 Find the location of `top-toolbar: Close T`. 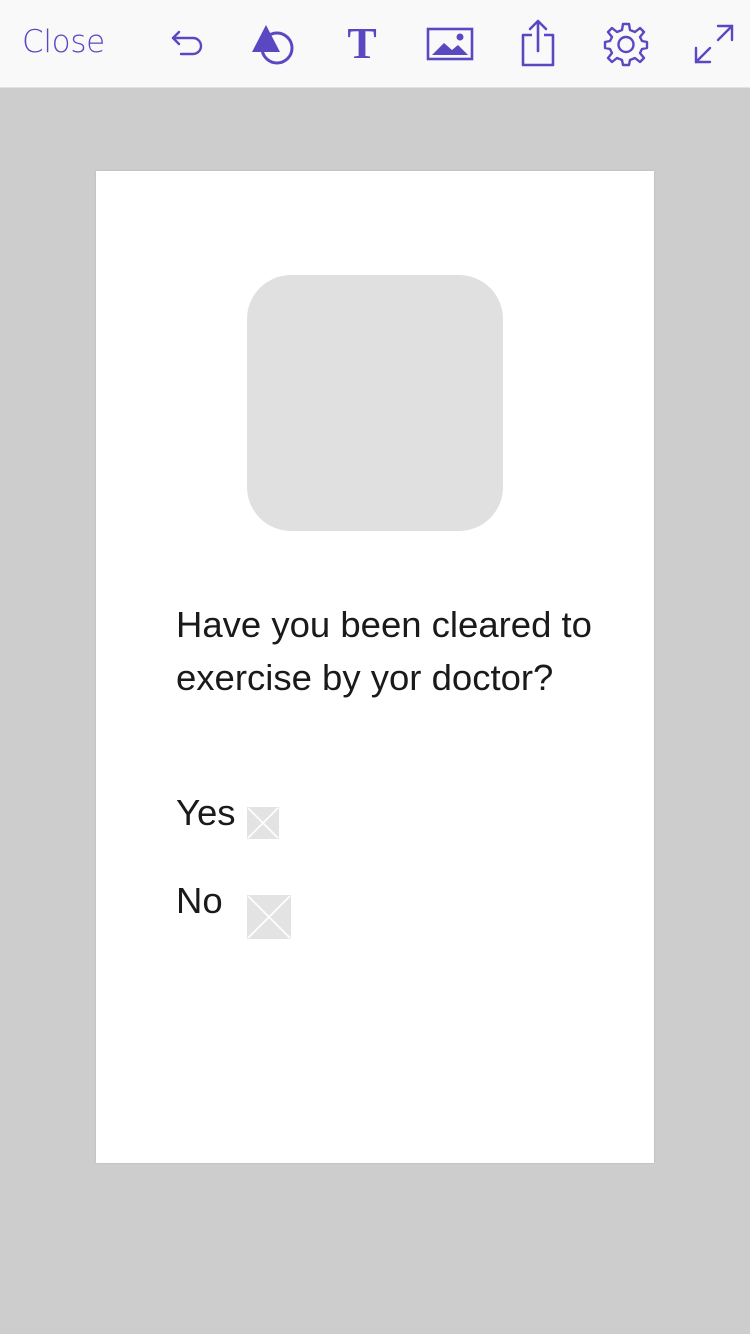

top-toolbar: Close T is located at coordinates (375, 44).